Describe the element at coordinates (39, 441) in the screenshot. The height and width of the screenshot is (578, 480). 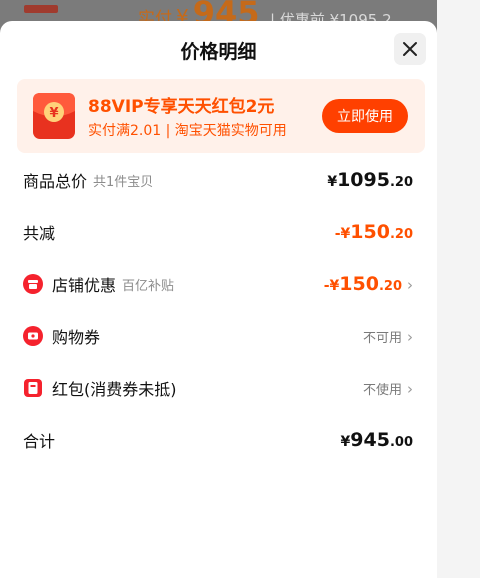
I see `grand-total-label: 合计` at that location.